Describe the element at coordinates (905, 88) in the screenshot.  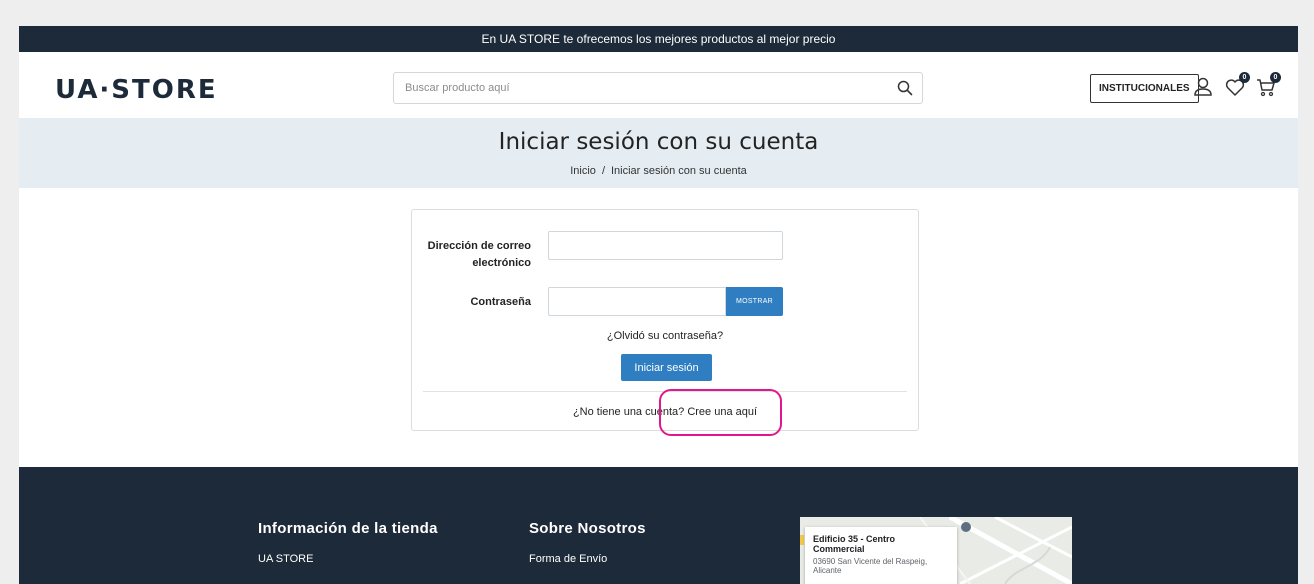
I see `search-icon` at that location.